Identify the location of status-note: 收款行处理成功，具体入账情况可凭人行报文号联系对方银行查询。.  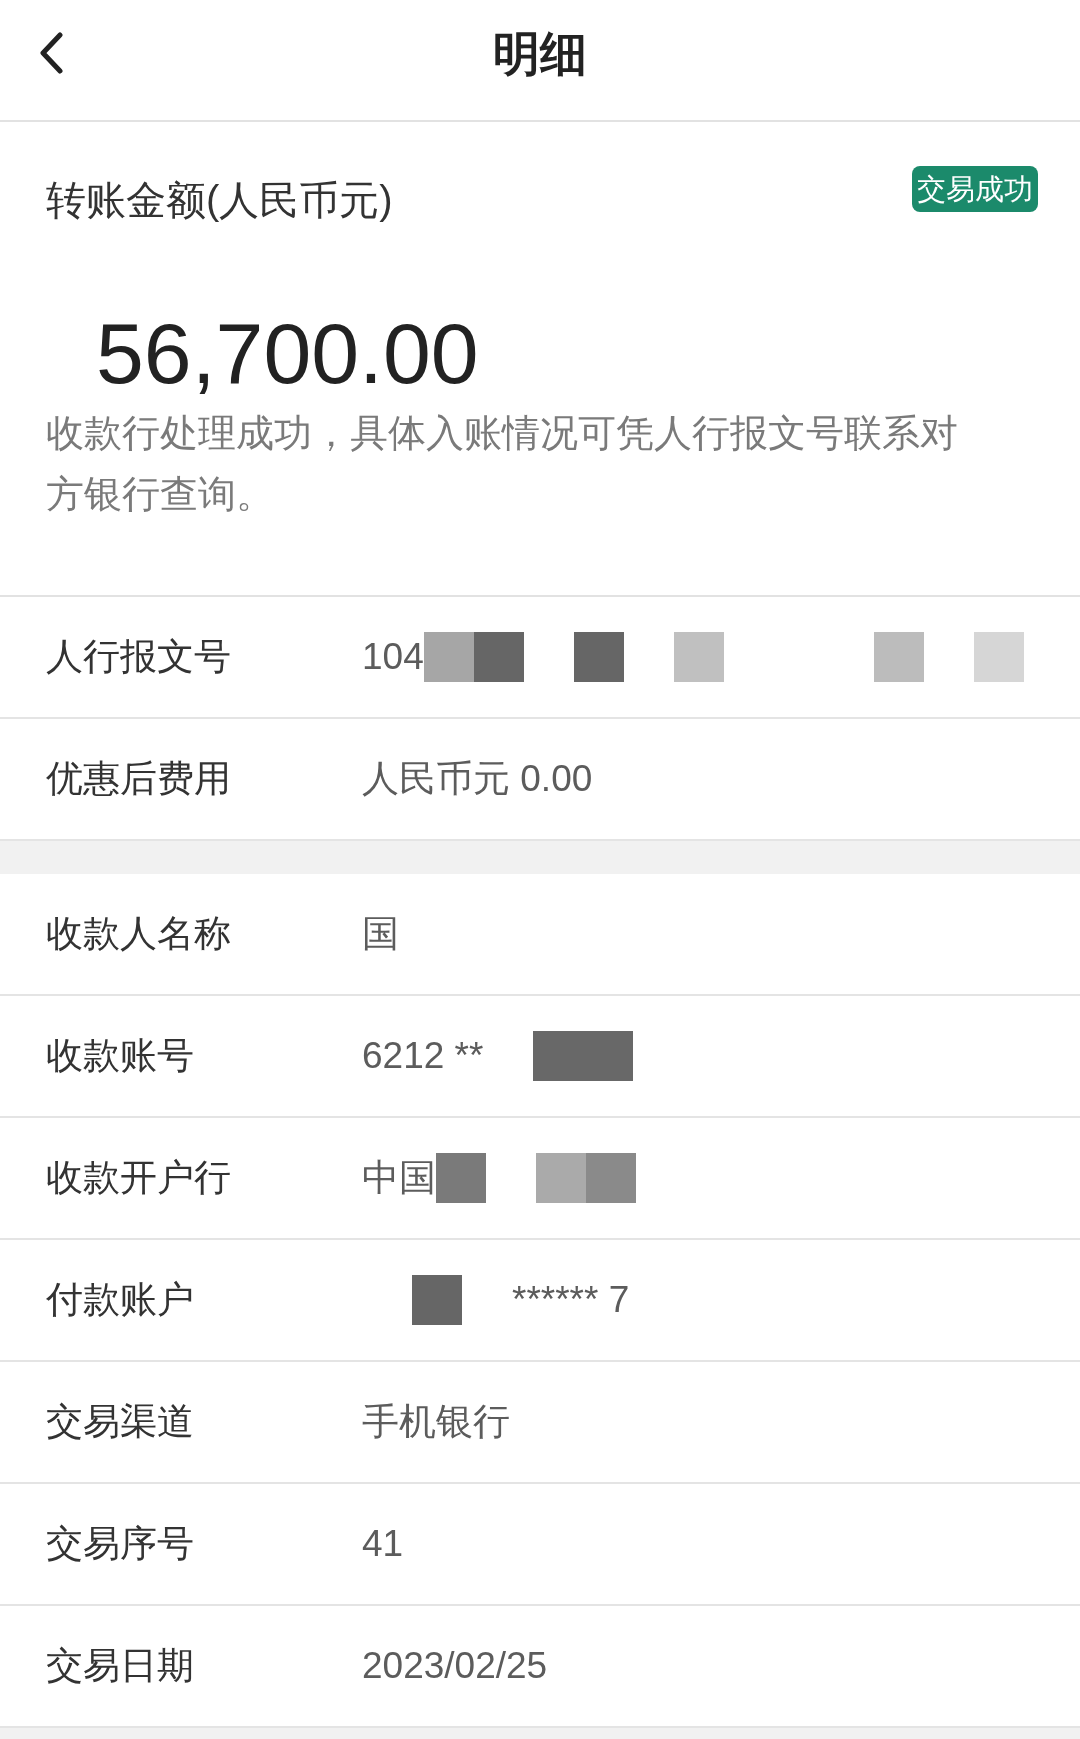
(502, 464).